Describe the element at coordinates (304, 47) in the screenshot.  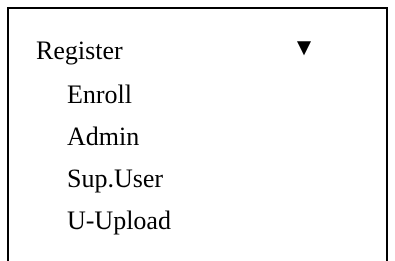
I see `triangle-down-icon: ▼` at that location.